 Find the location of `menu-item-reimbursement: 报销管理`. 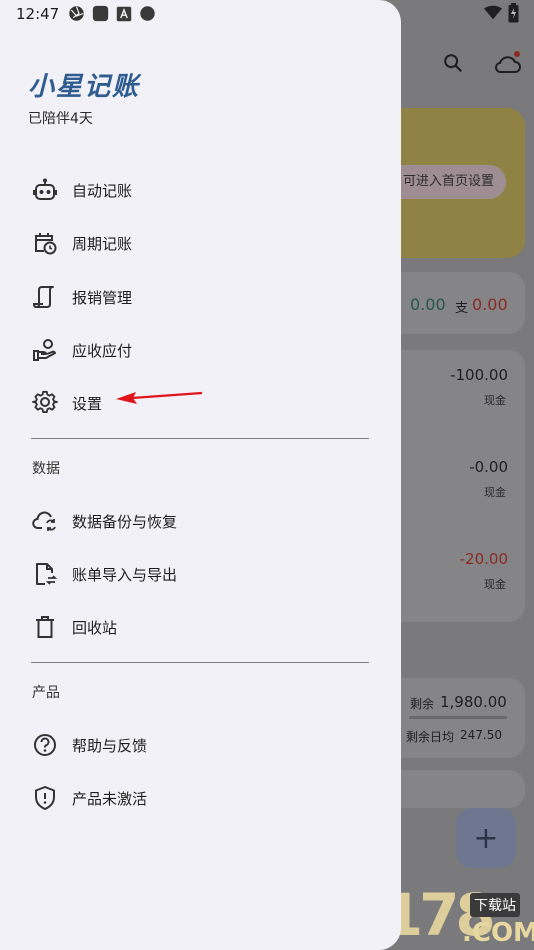

menu-item-reimbursement: 报销管理 is located at coordinates (196, 297).